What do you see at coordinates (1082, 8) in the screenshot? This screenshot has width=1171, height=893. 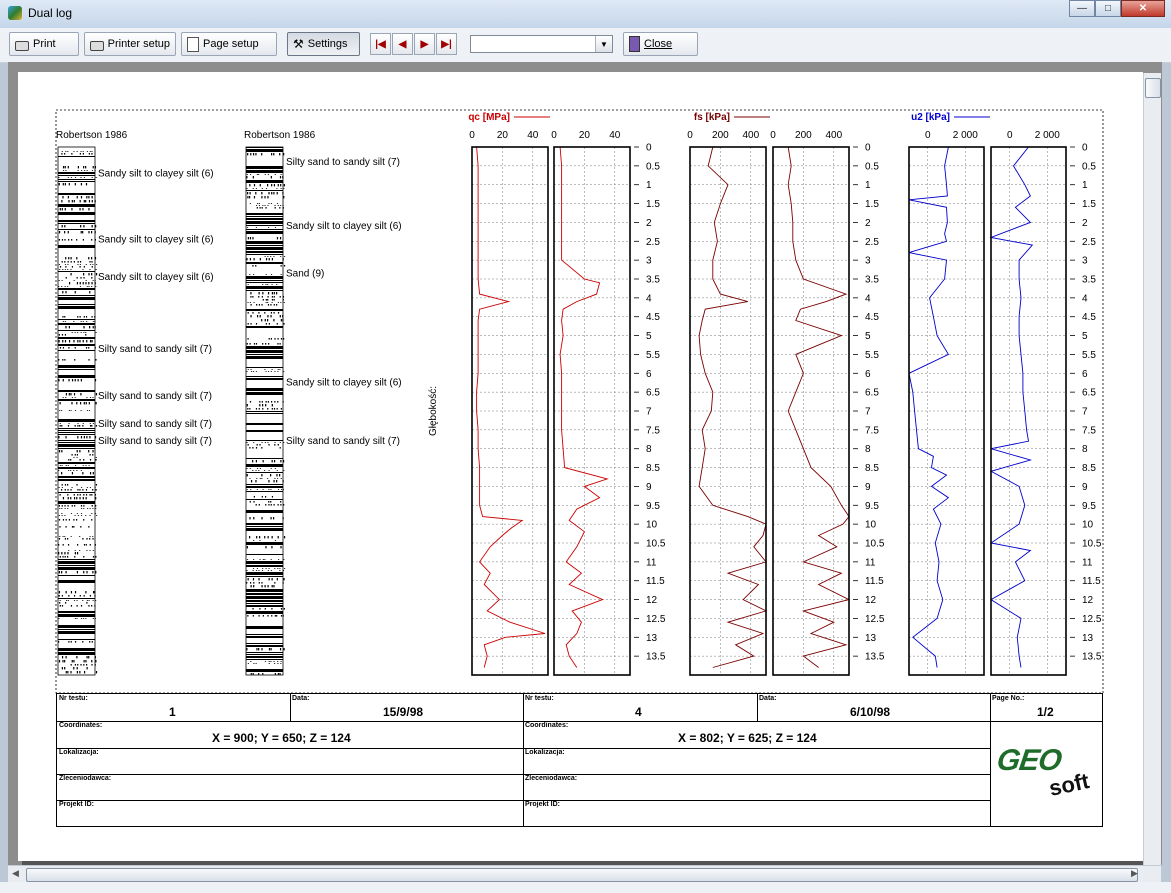 I see `minimize-button: —` at bounding box center [1082, 8].